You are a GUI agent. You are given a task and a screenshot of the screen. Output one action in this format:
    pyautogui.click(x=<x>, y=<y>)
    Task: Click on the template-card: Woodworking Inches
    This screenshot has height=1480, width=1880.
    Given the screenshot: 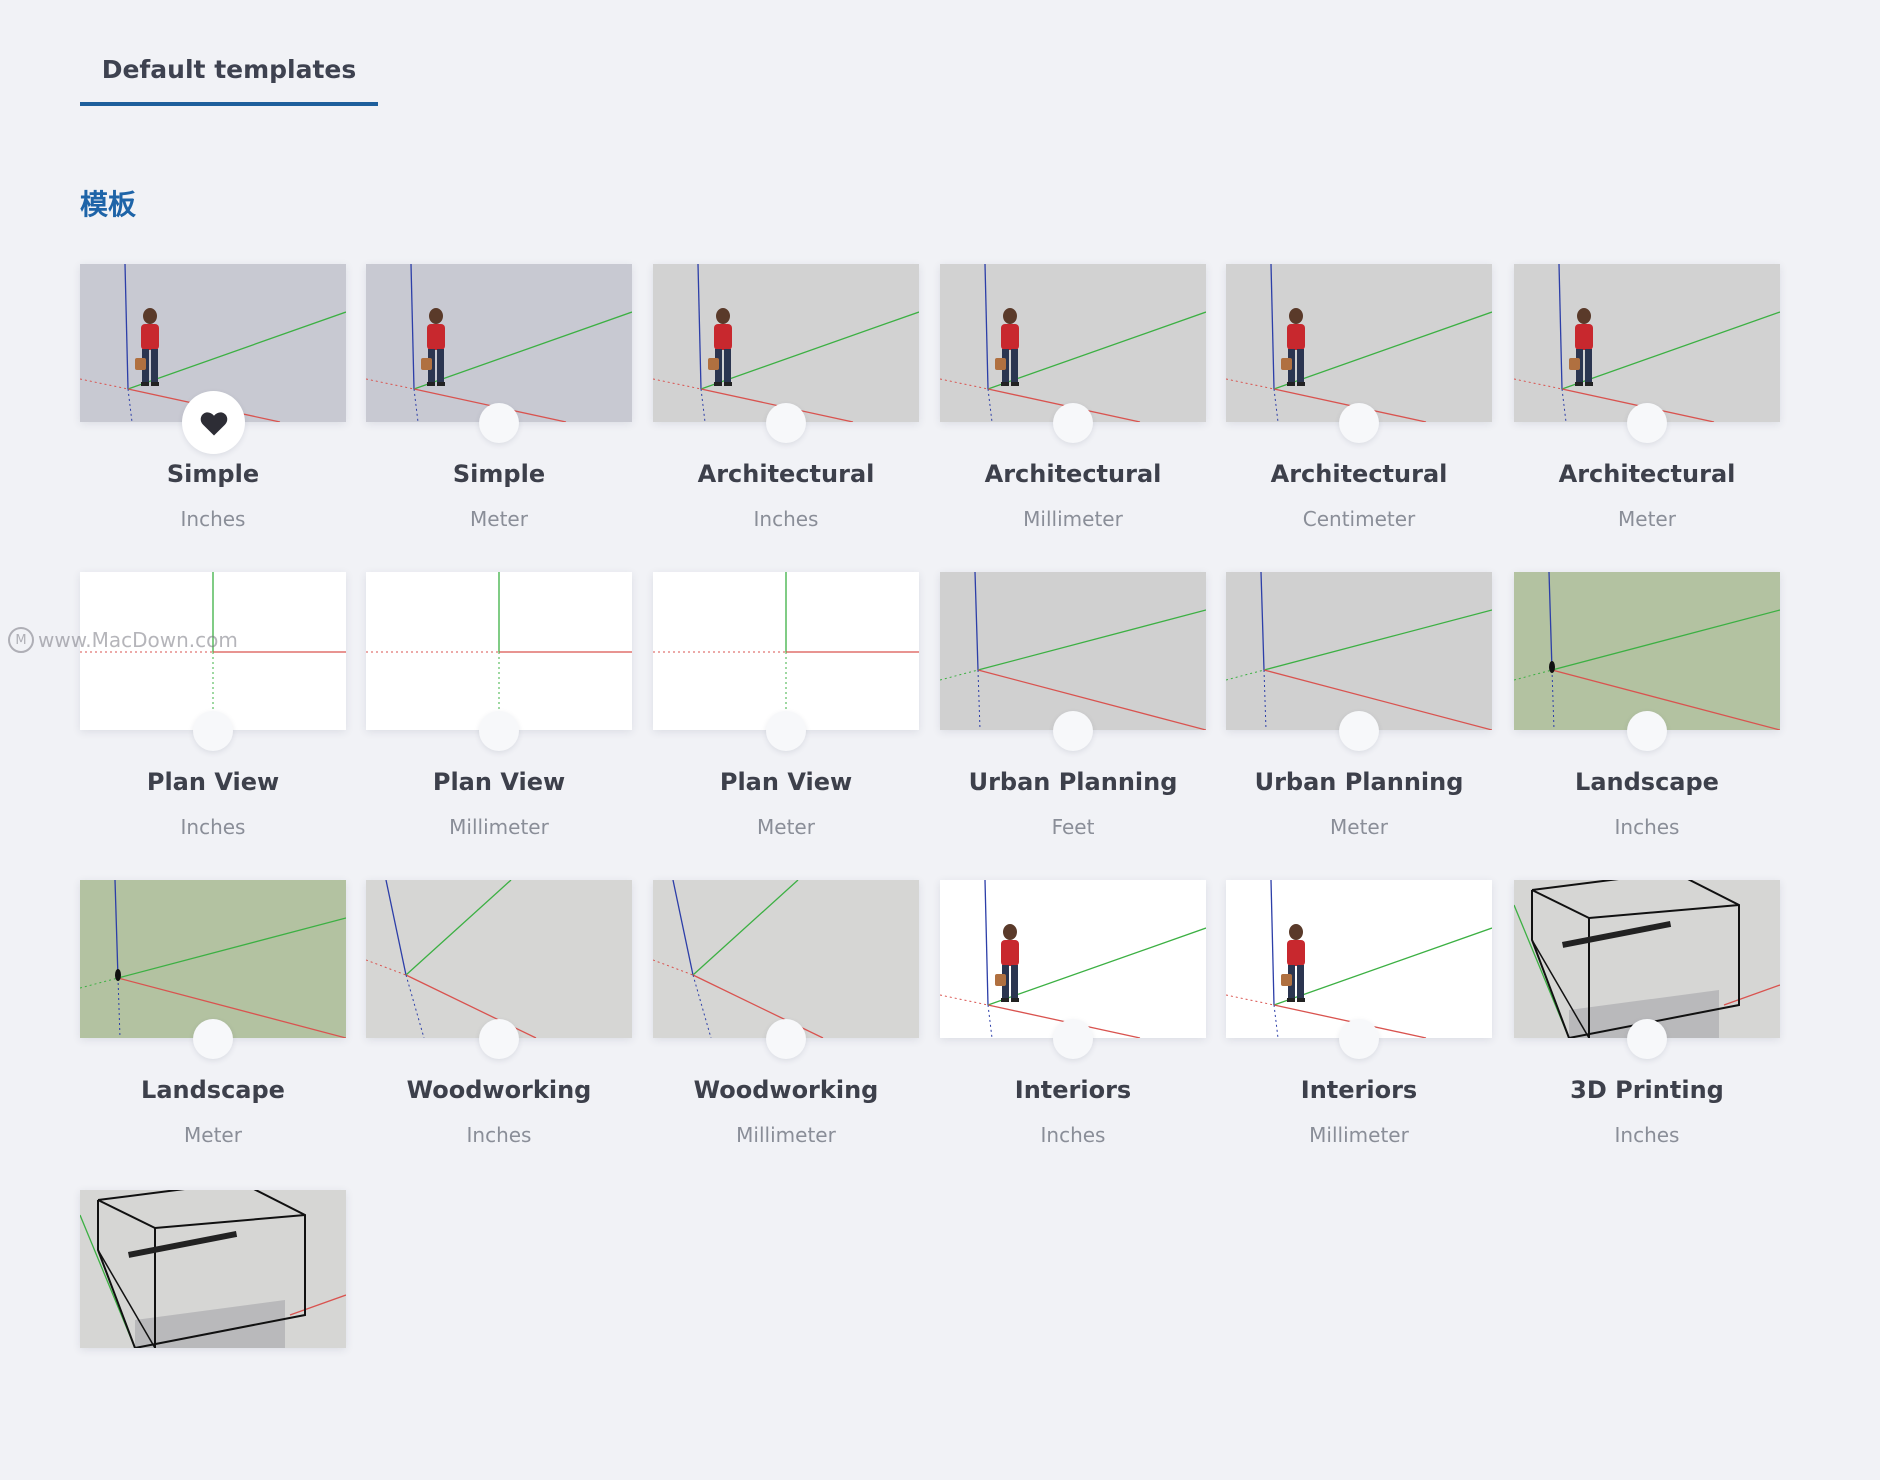 What is the action you would take?
    pyautogui.click(x=499, y=1025)
    